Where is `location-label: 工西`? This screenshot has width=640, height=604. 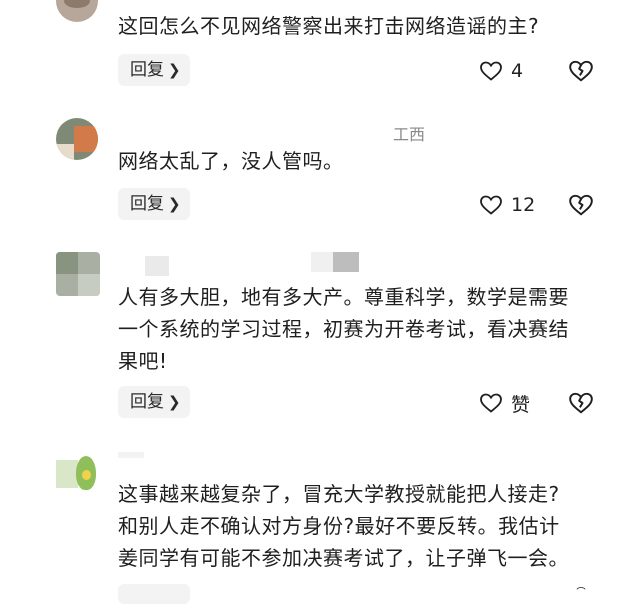 location-label: 工西 is located at coordinates (409, 134).